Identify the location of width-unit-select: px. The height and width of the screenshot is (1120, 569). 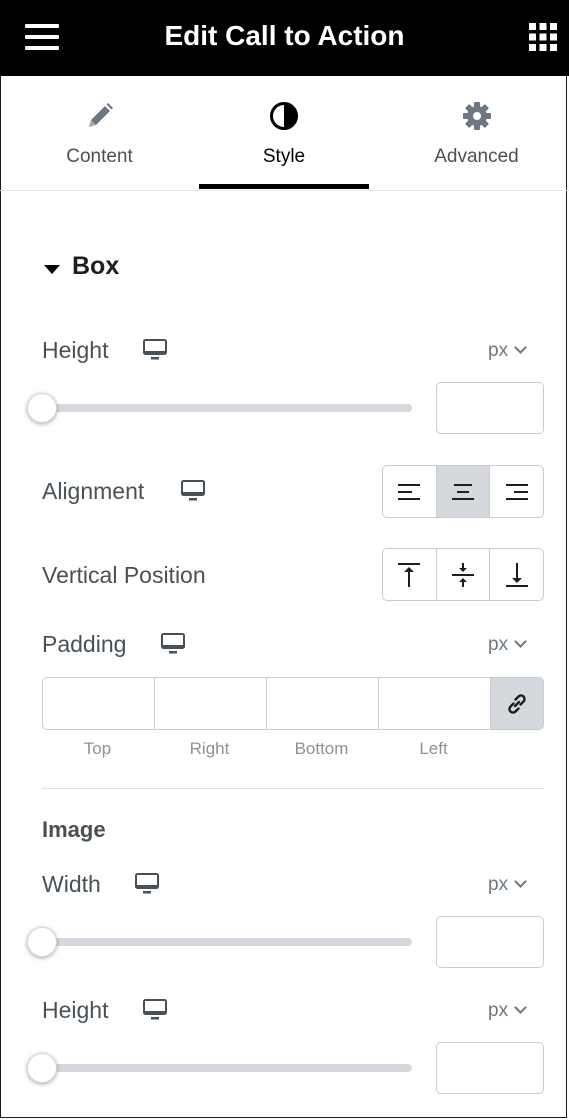
(507, 885).